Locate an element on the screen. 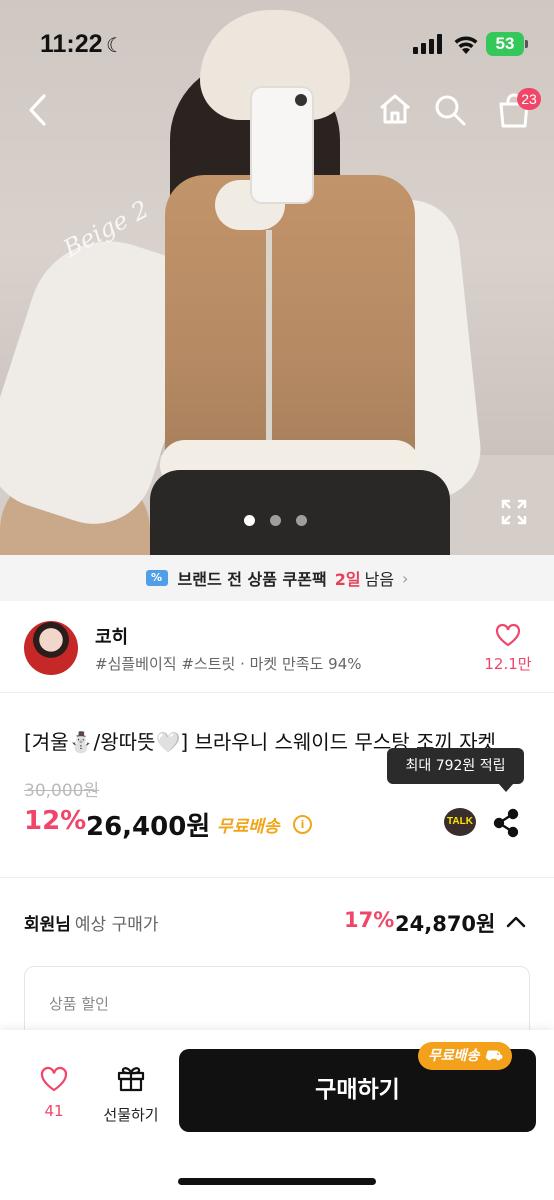 This screenshot has width=554, height=1200. coupon-remaining-label: 남음 is located at coordinates (379, 579).